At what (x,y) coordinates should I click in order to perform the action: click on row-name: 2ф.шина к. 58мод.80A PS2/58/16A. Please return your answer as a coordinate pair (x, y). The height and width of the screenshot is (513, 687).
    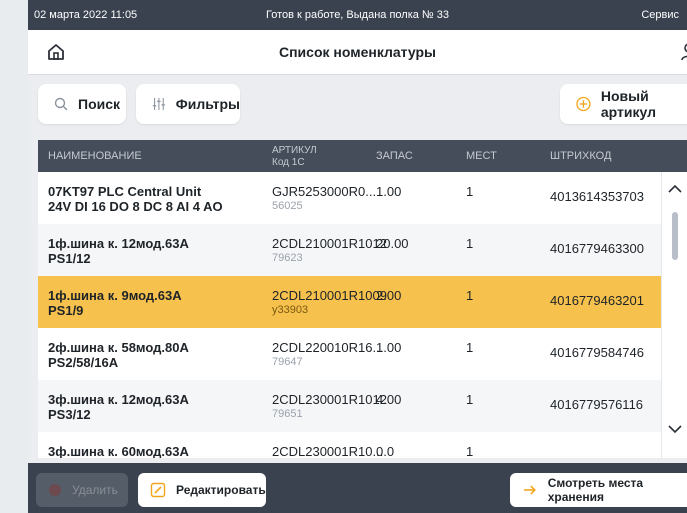
    Looking at the image, I should click on (118, 355).